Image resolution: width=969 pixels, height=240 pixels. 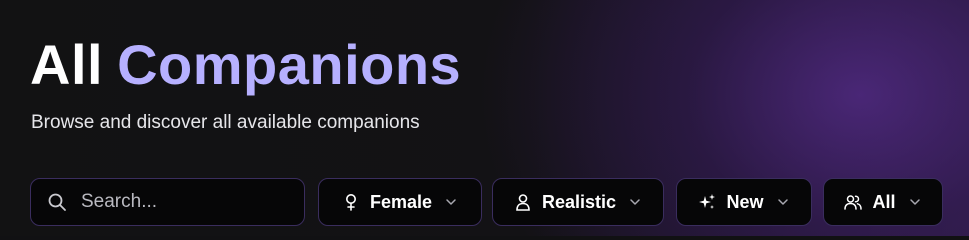 I want to click on page-title-part2: Companions, so click(x=289, y=64).